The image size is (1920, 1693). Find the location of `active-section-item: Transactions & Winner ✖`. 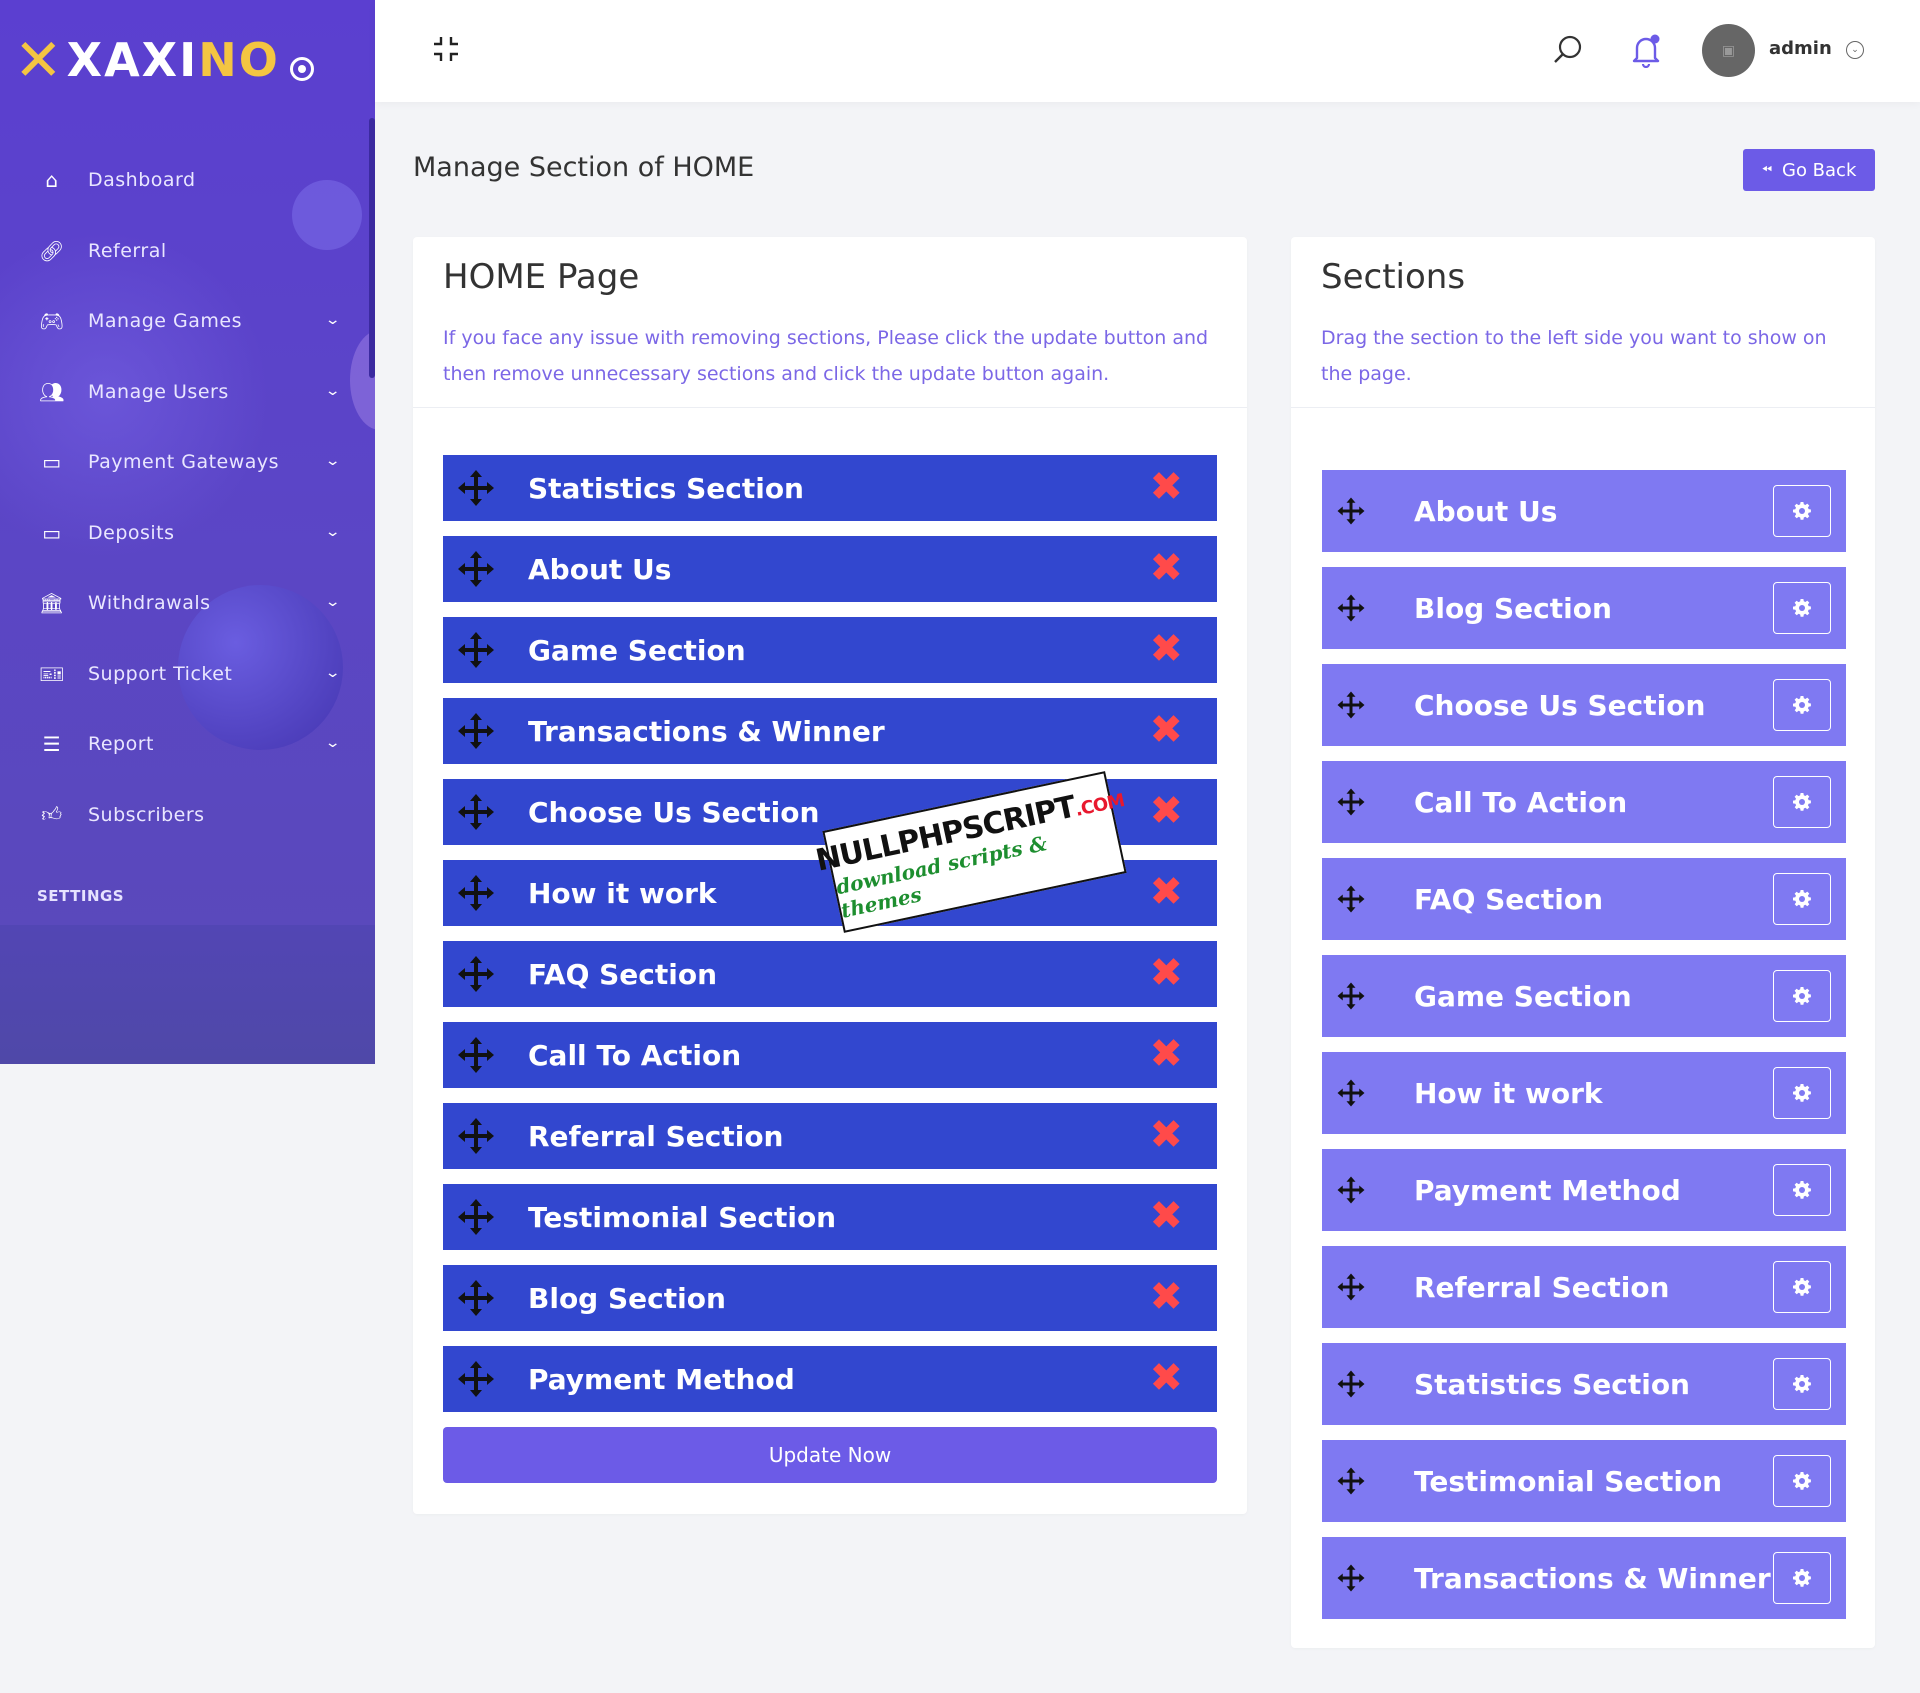

active-section-item: Transactions & Winner ✖ is located at coordinates (830, 731).